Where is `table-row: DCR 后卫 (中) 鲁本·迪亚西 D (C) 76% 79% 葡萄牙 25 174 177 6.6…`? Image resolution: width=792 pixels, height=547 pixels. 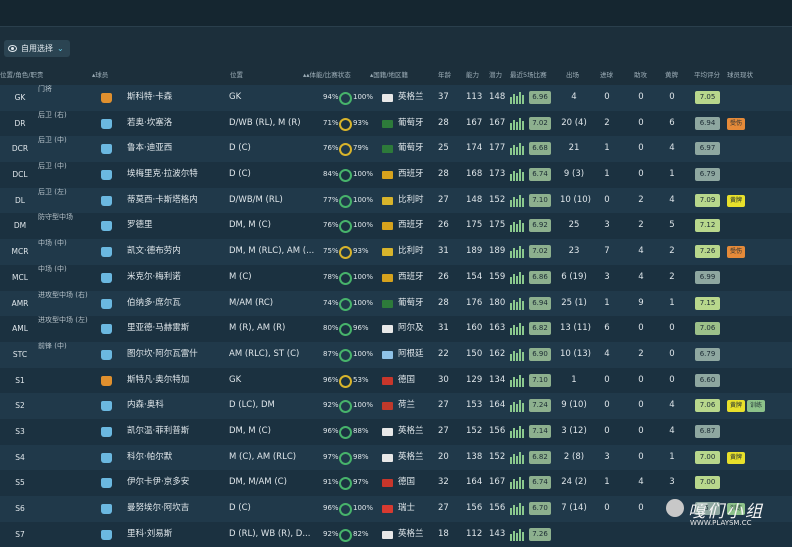
table-row: DCR 后卫 (中) 鲁本·迪亚西 D (C) 76% 79% 葡萄牙 25 174 177 6.6… is located at coordinates (396, 149).